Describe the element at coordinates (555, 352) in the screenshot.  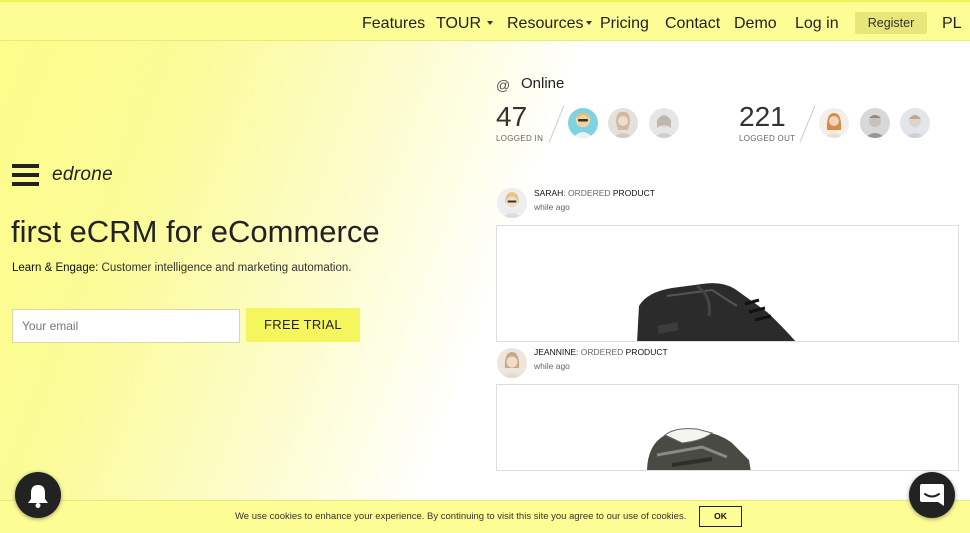
I see `customer-name: JEANNINE` at that location.